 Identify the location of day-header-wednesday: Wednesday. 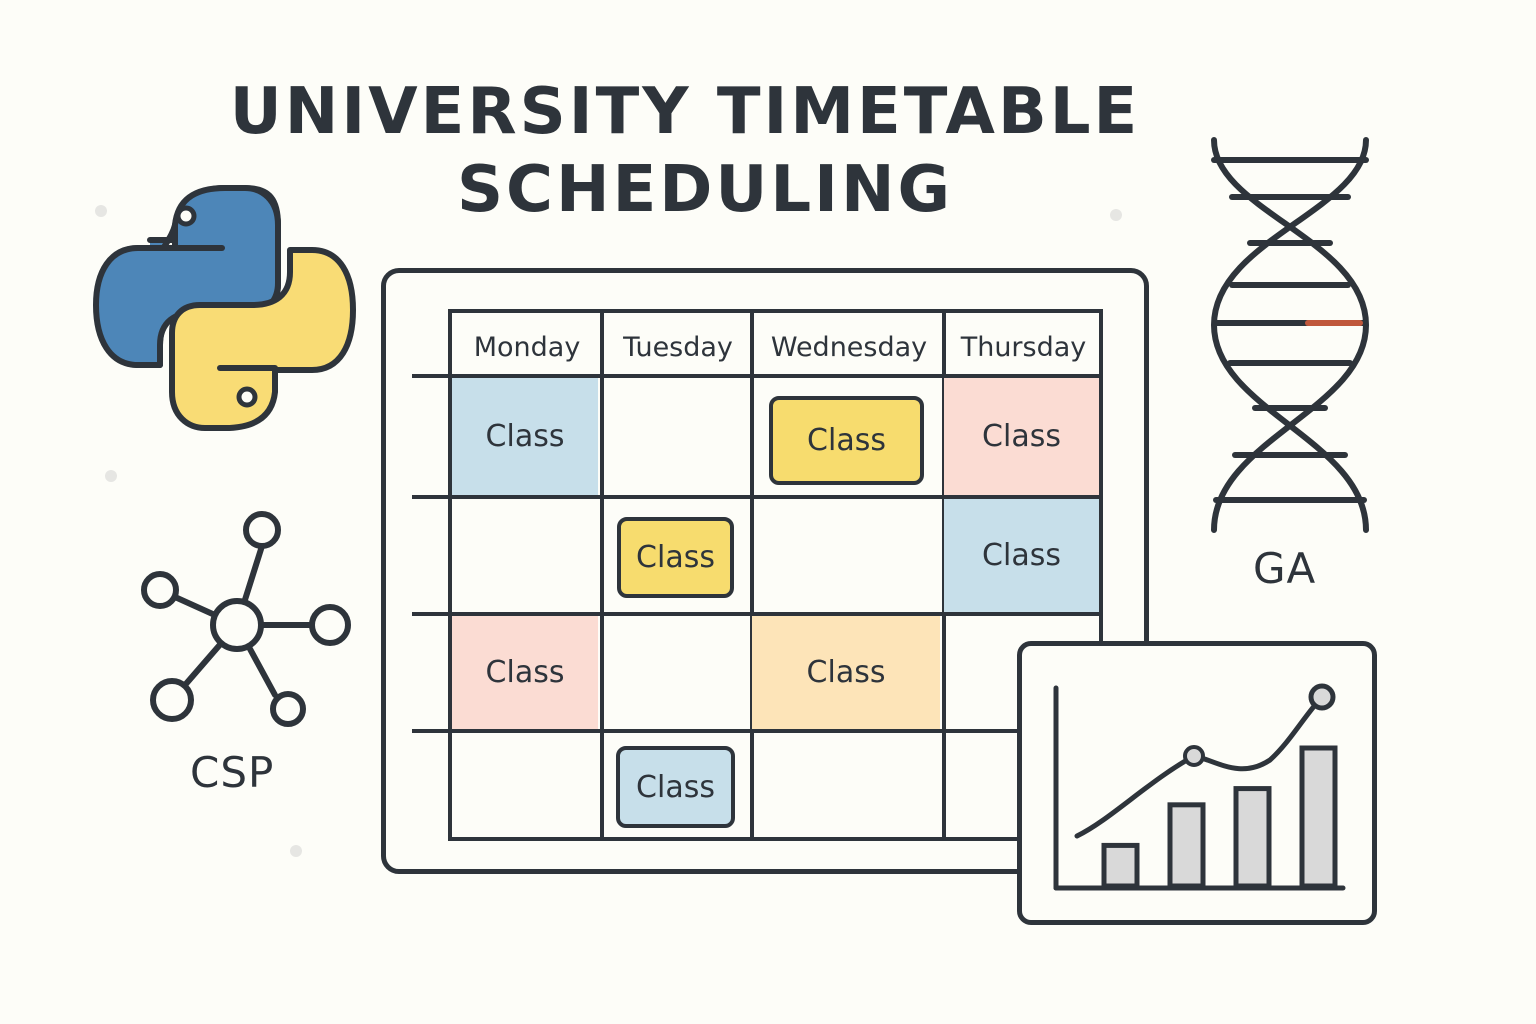
(849, 347).